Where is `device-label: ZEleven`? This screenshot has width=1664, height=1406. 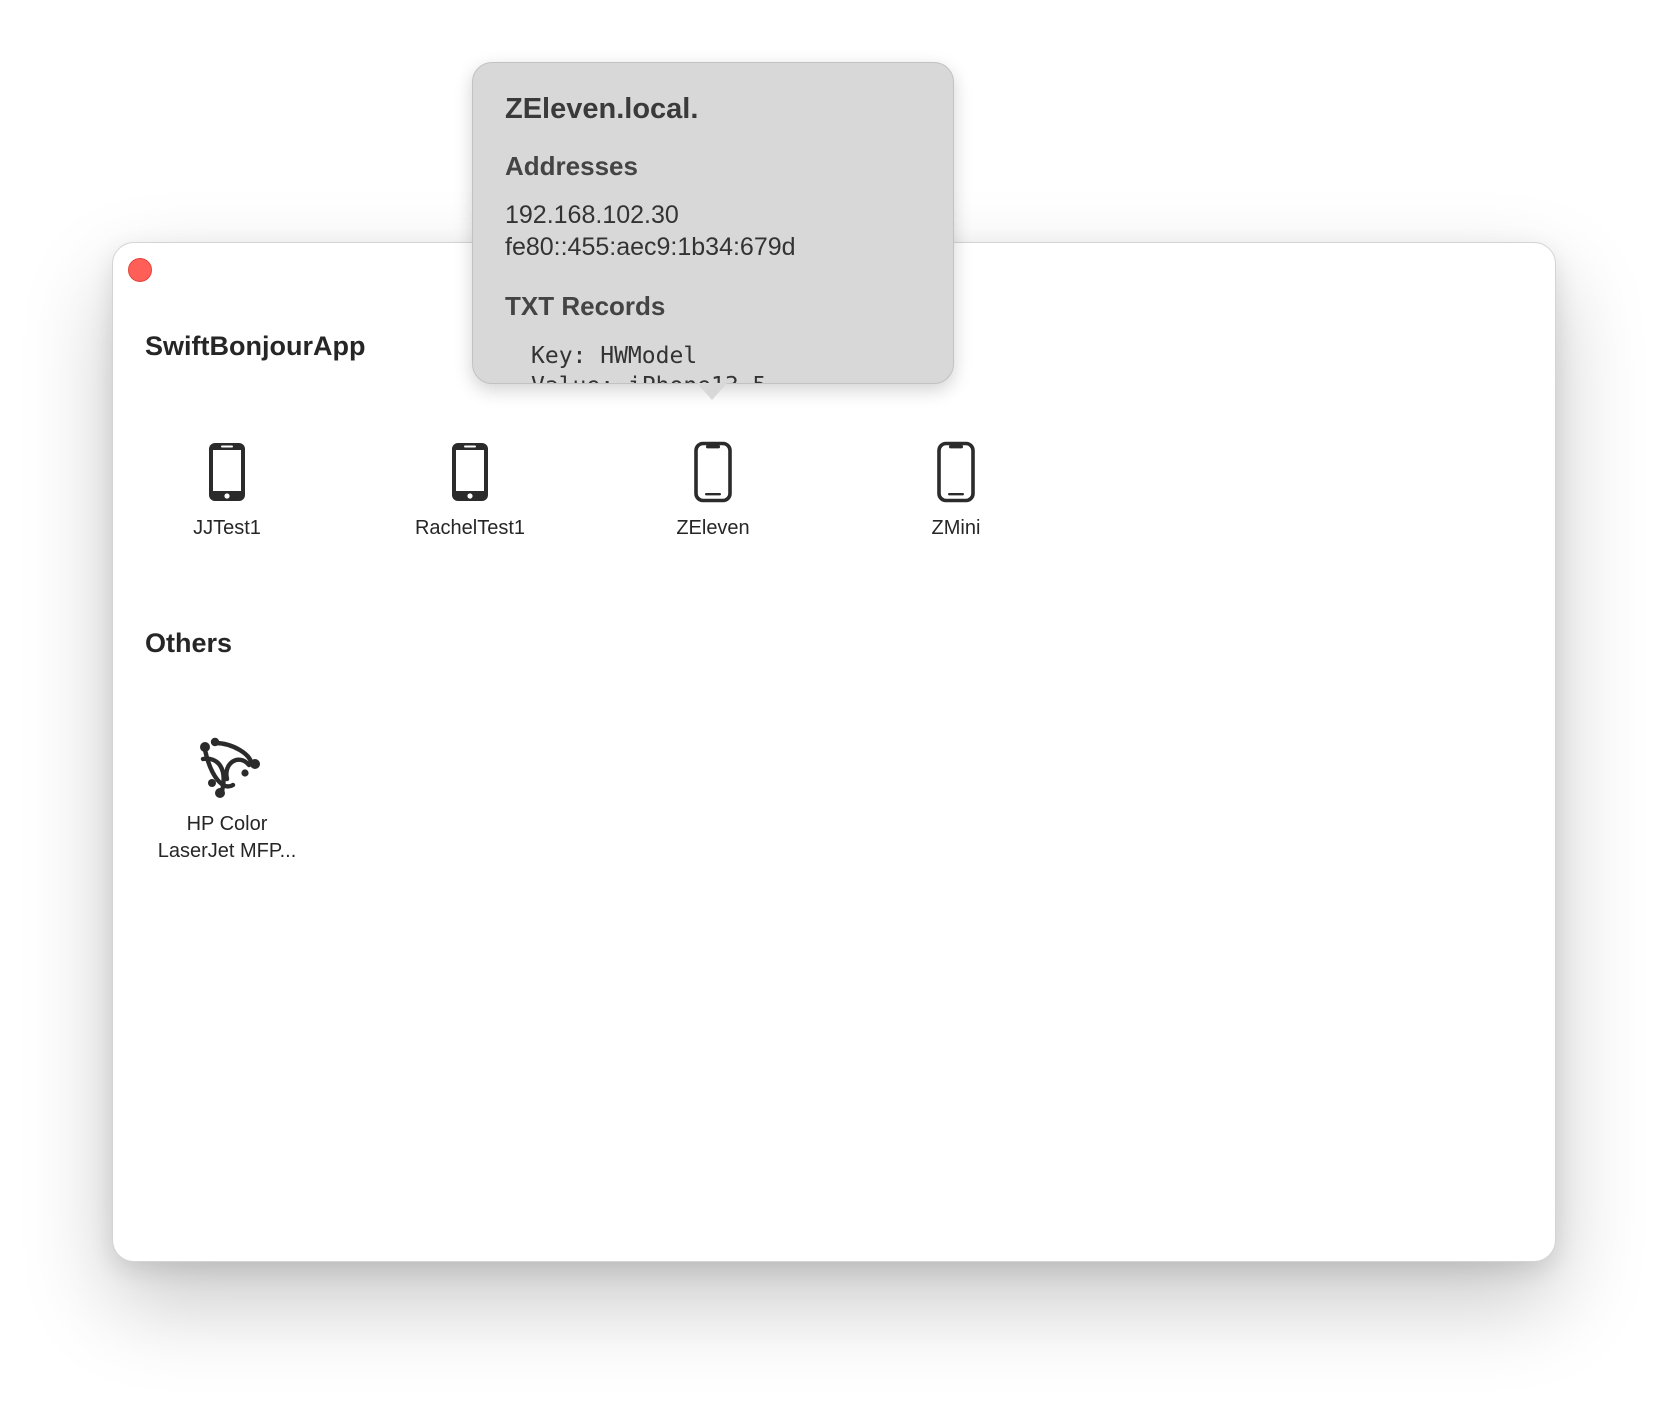 device-label: ZEleven is located at coordinates (713, 528).